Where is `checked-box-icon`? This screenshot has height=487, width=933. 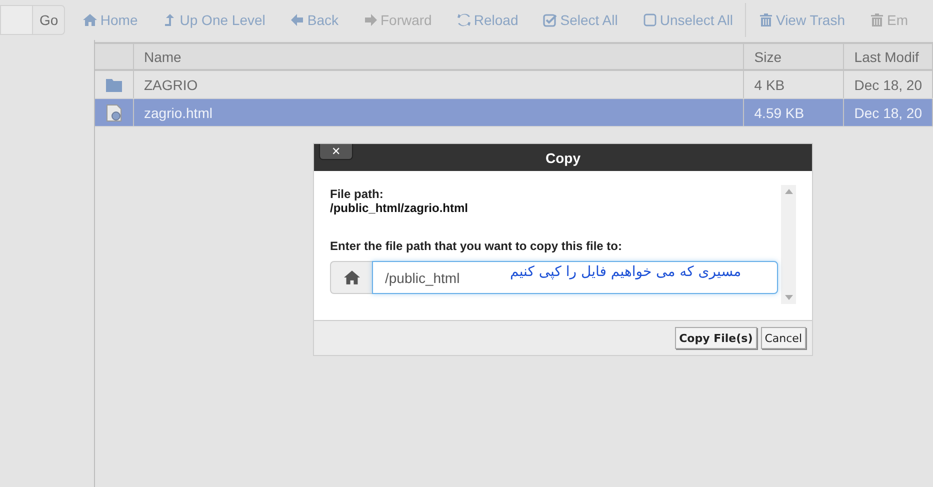 checked-box-icon is located at coordinates (550, 20).